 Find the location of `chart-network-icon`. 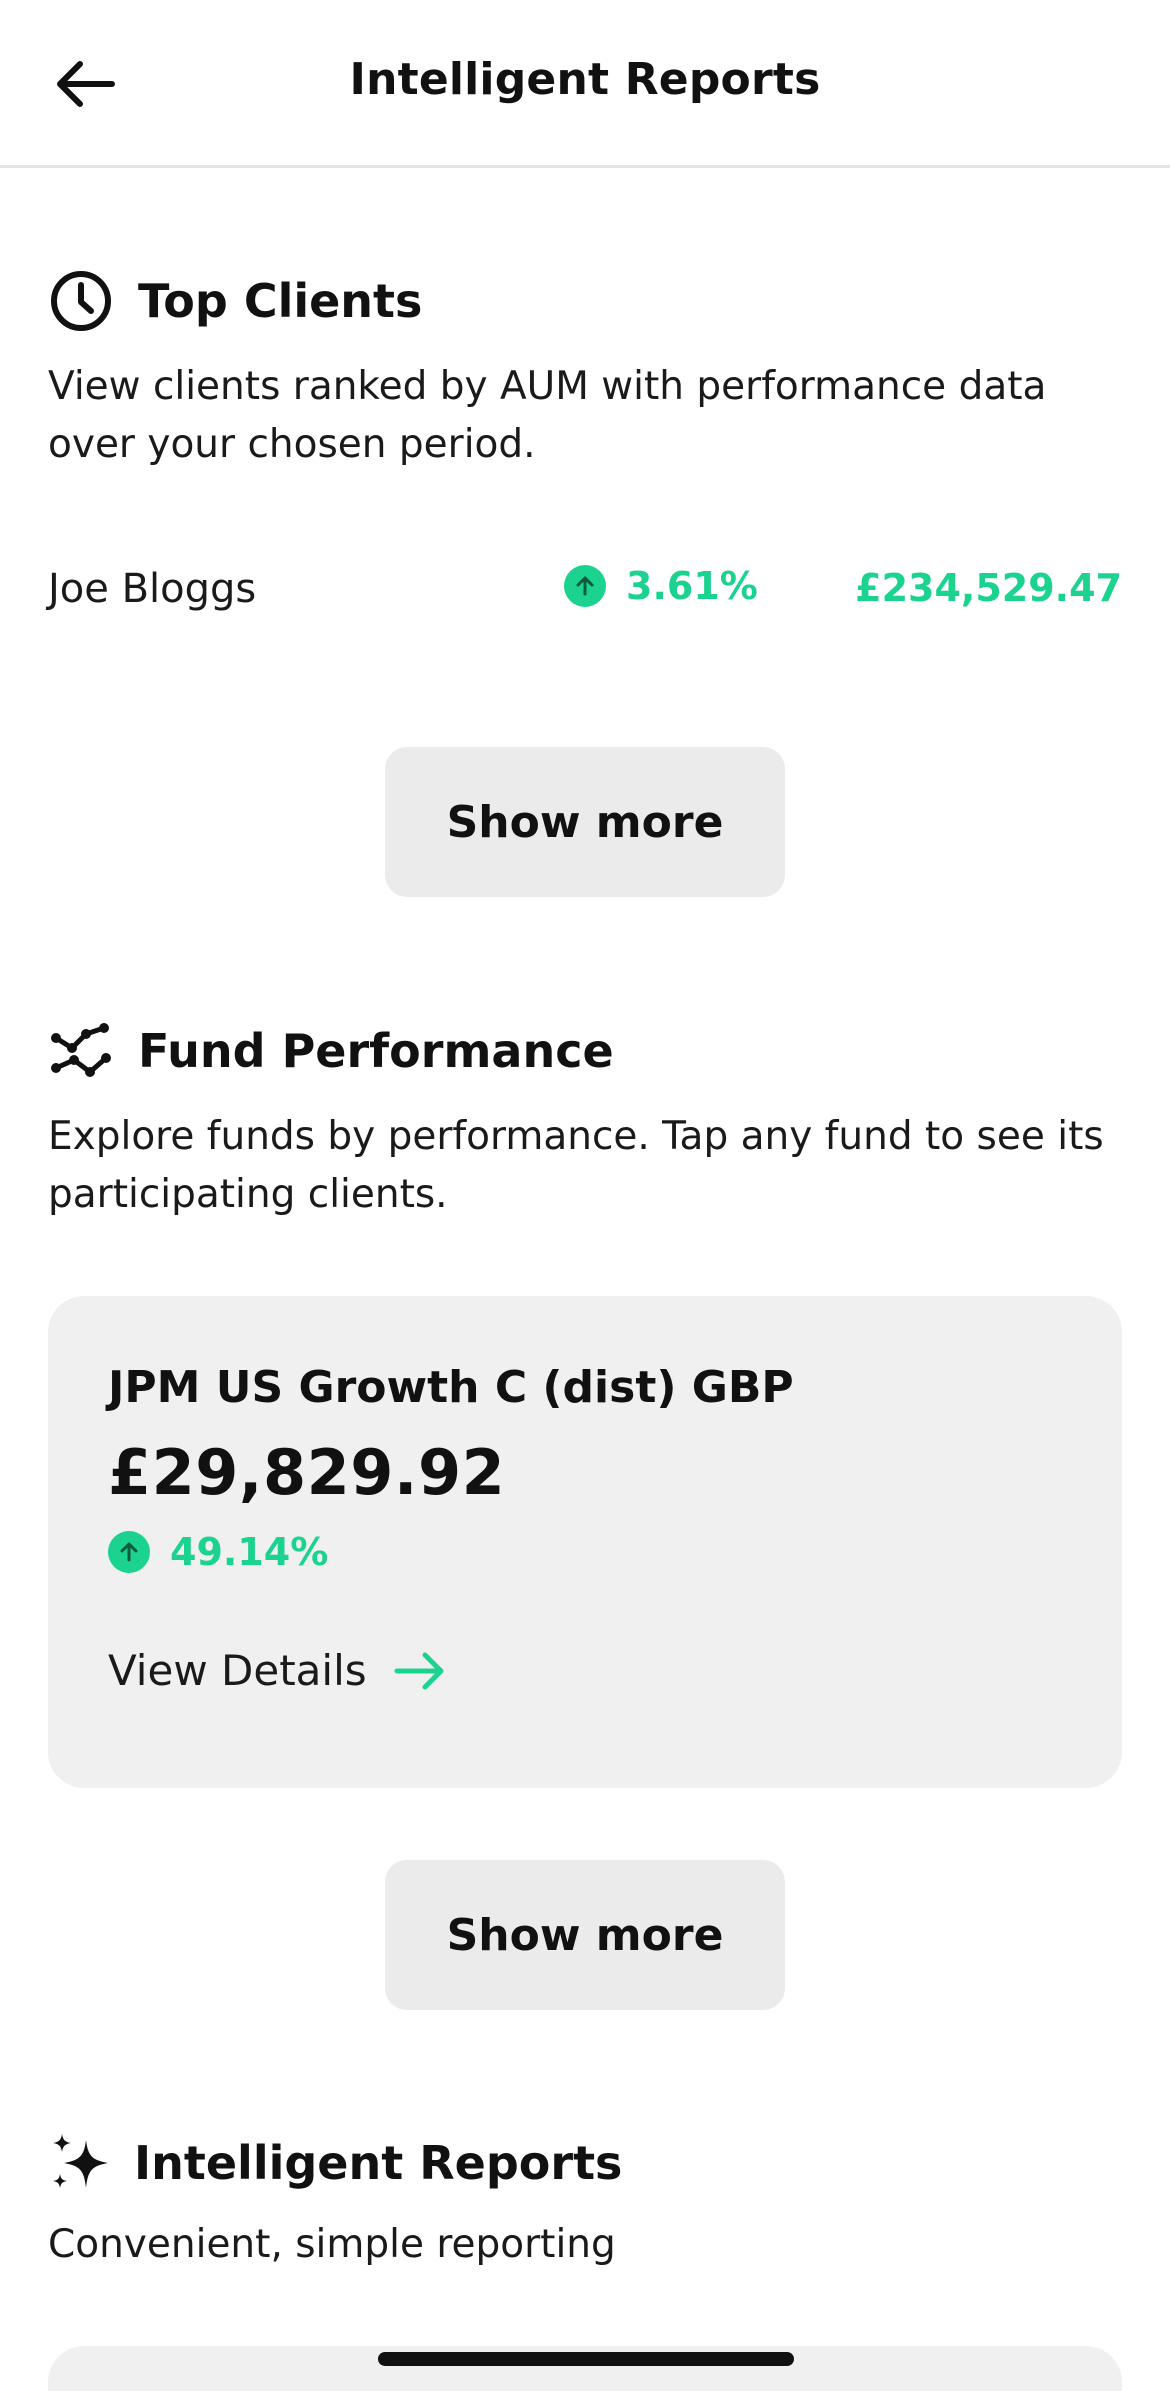

chart-network-icon is located at coordinates (81, 1051).